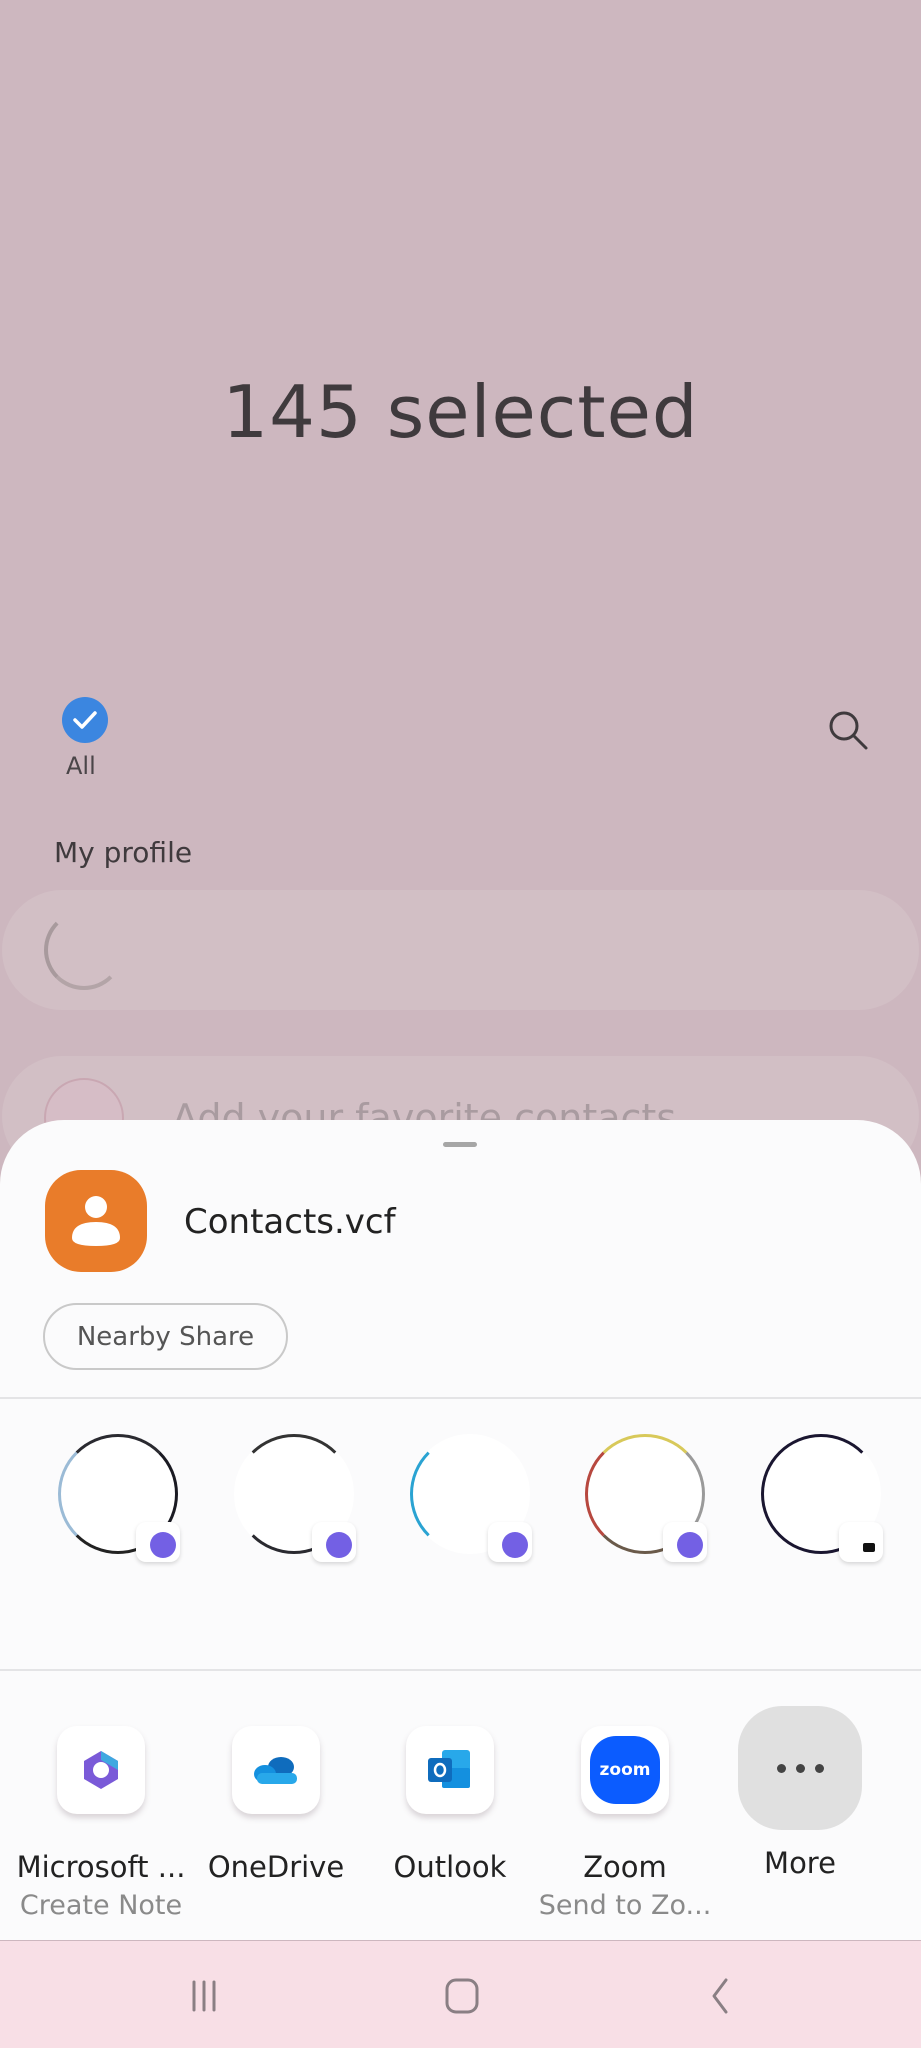 The height and width of the screenshot is (2048, 921). I want to click on more-apps-button: More, so click(800, 1790).